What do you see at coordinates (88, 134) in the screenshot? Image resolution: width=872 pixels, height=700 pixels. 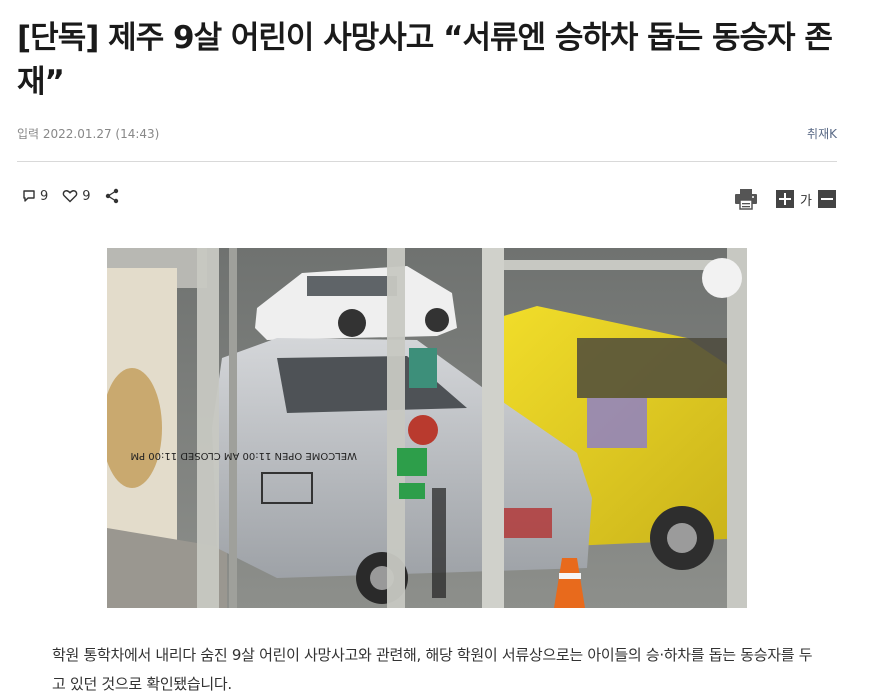 I see `published-date: 입력 2022.01.27 (14:43)` at bounding box center [88, 134].